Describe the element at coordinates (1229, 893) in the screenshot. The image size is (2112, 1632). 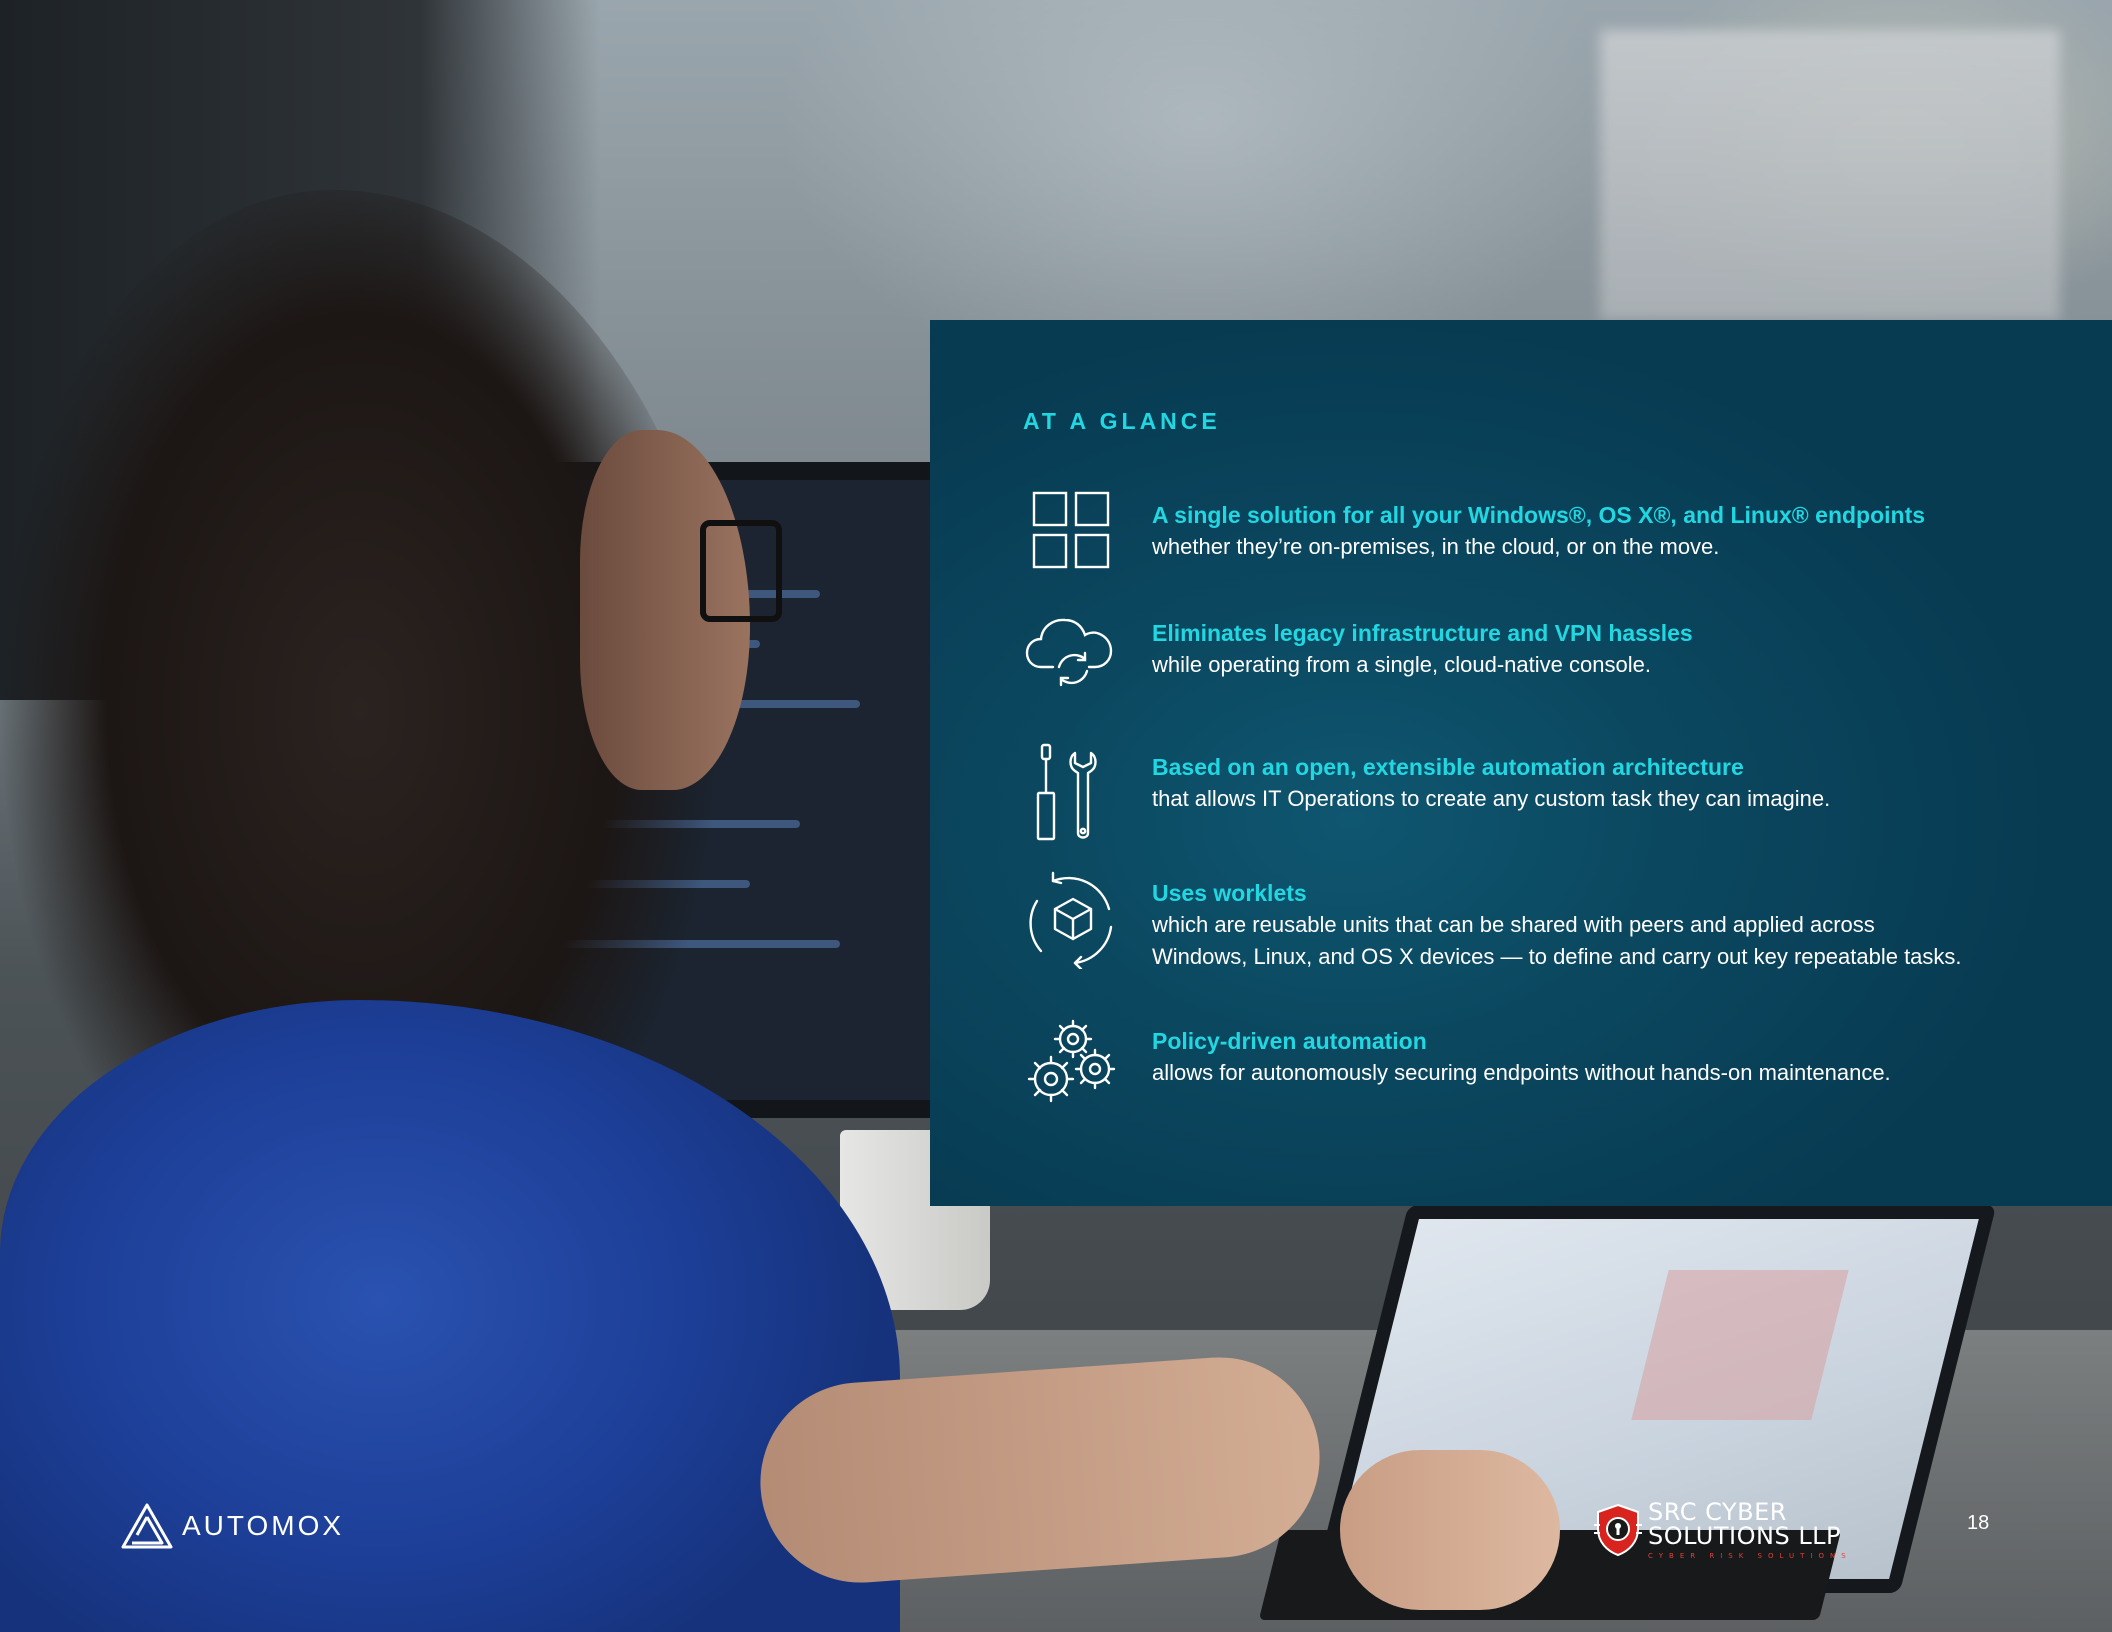
I see `item-heading: Uses worklets` at that location.